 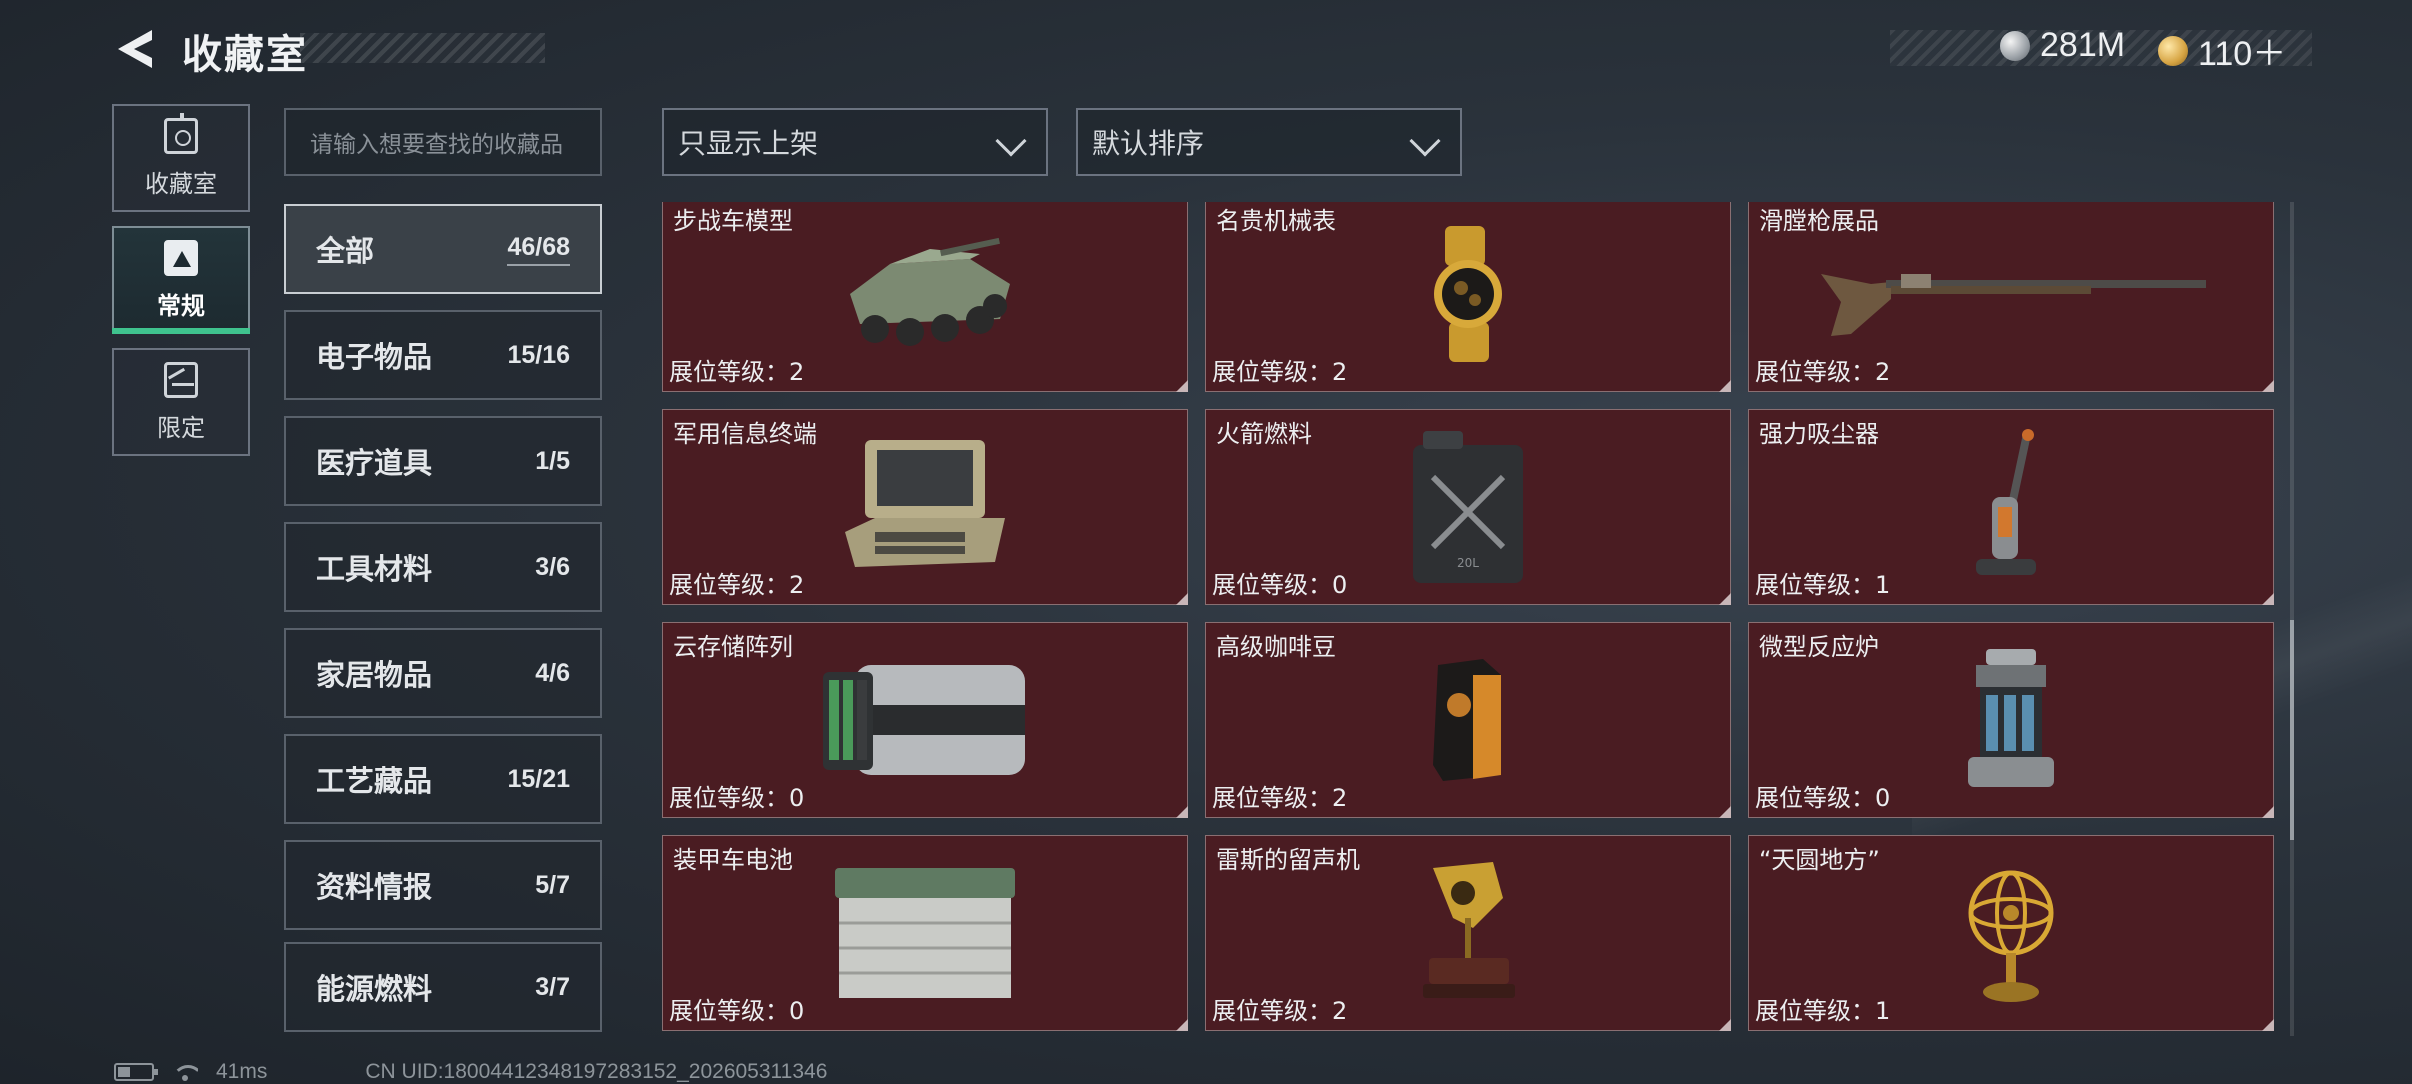 I want to click on sort-dropdown: 默认排序, so click(x=1269, y=142).